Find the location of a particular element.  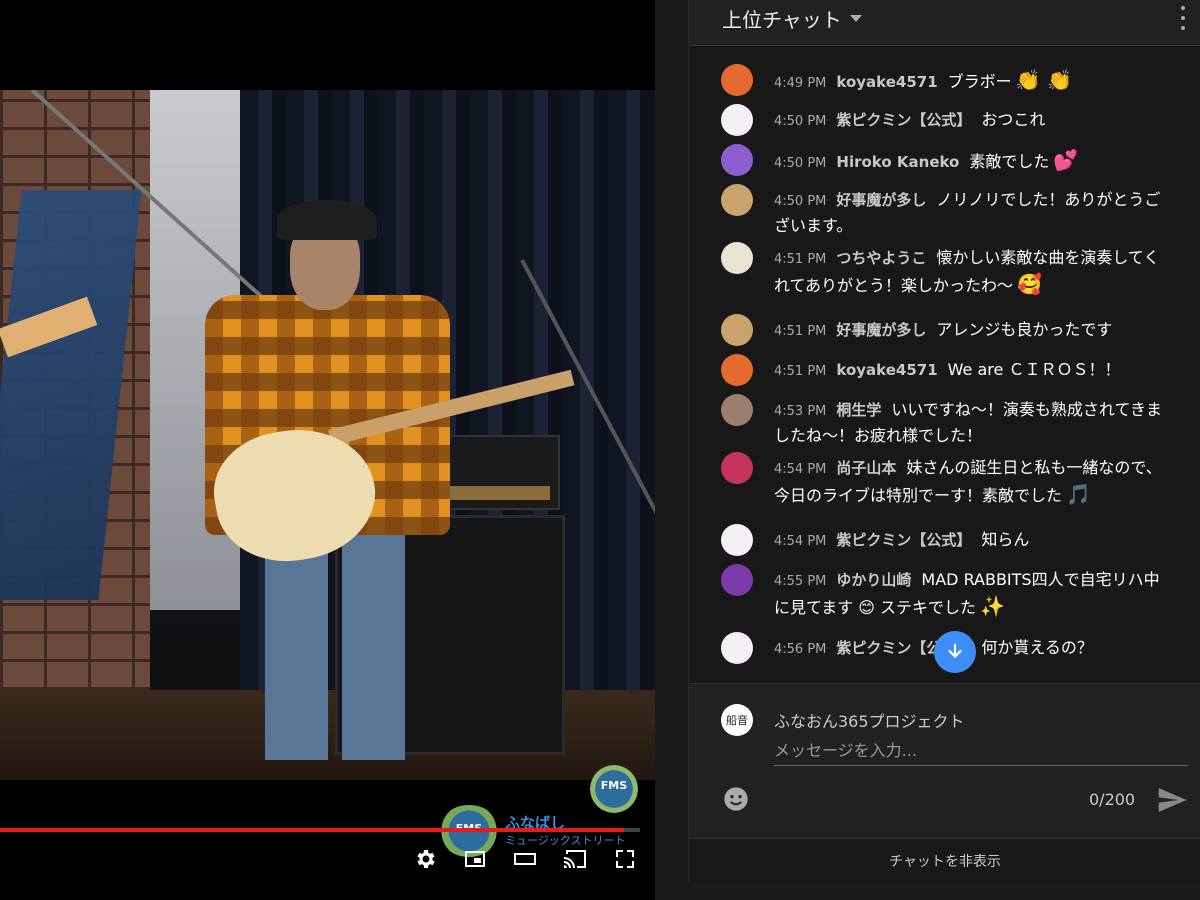

scroll-to-bottom-button is located at coordinates (955, 652).